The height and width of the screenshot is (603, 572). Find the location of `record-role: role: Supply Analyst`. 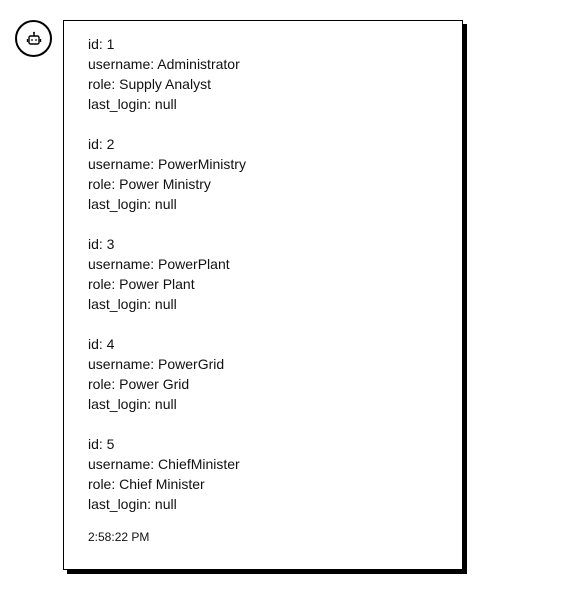

record-role: role: Supply Analyst is located at coordinates (149, 84).